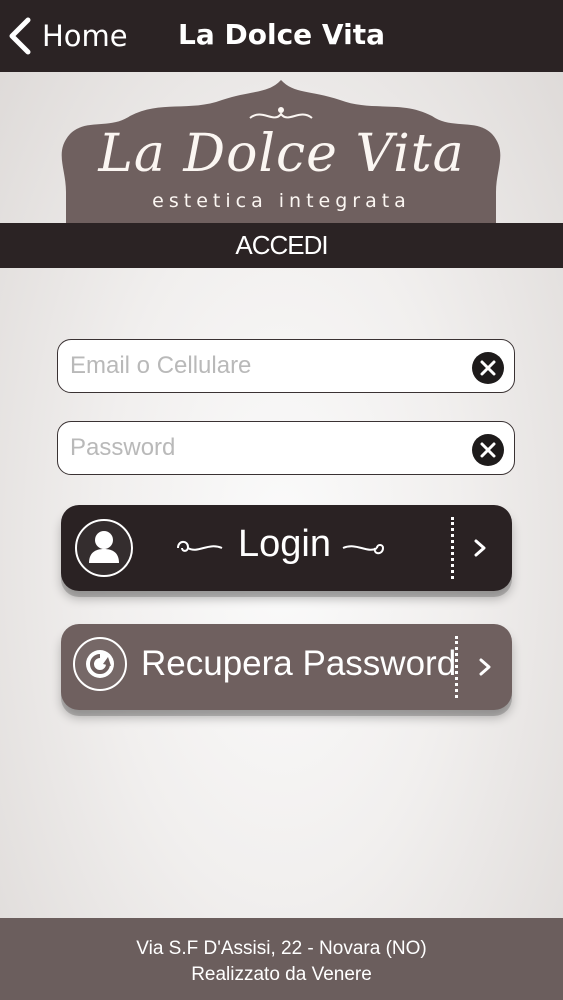 This screenshot has width=563, height=1000. Describe the element at coordinates (265, 447) in the screenshot. I see `password-input` at that location.